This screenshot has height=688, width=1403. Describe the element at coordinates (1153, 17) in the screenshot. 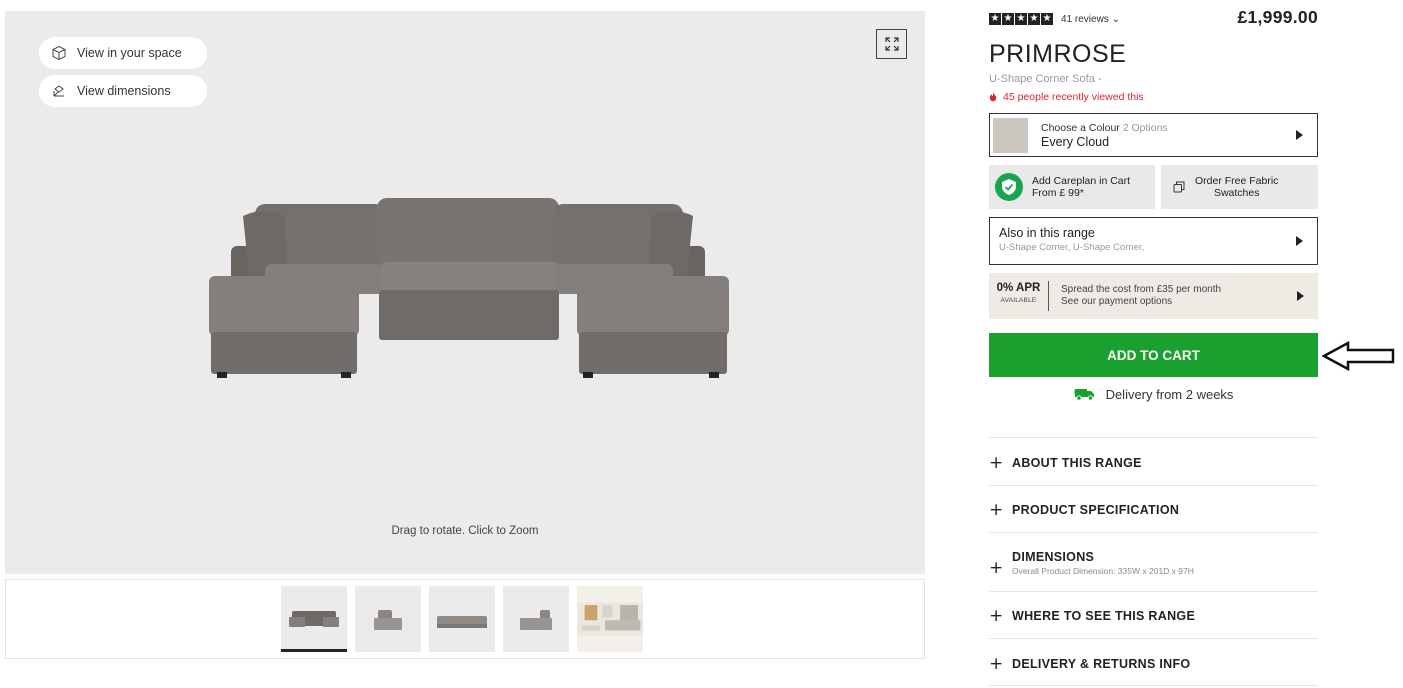

I see `rating-row: ★ ★ ★ ★ ★ 41 reviews ⌄ £1,999.00` at that location.